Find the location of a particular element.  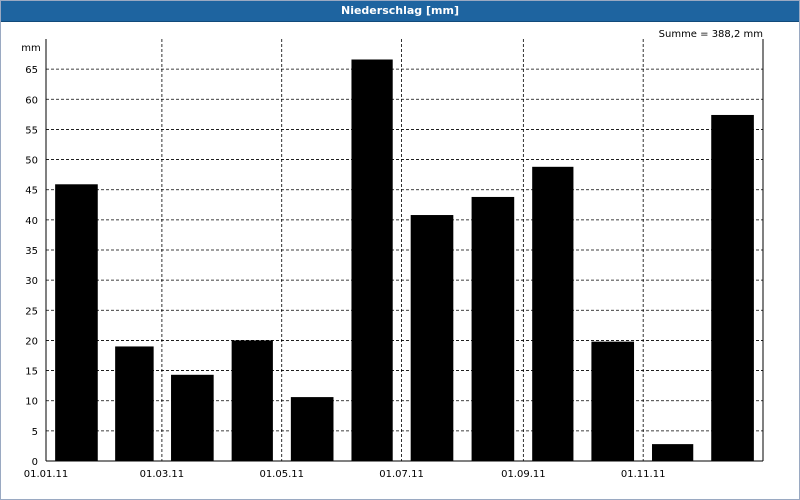

y-tick-label: 35 is located at coordinates (31, 251).